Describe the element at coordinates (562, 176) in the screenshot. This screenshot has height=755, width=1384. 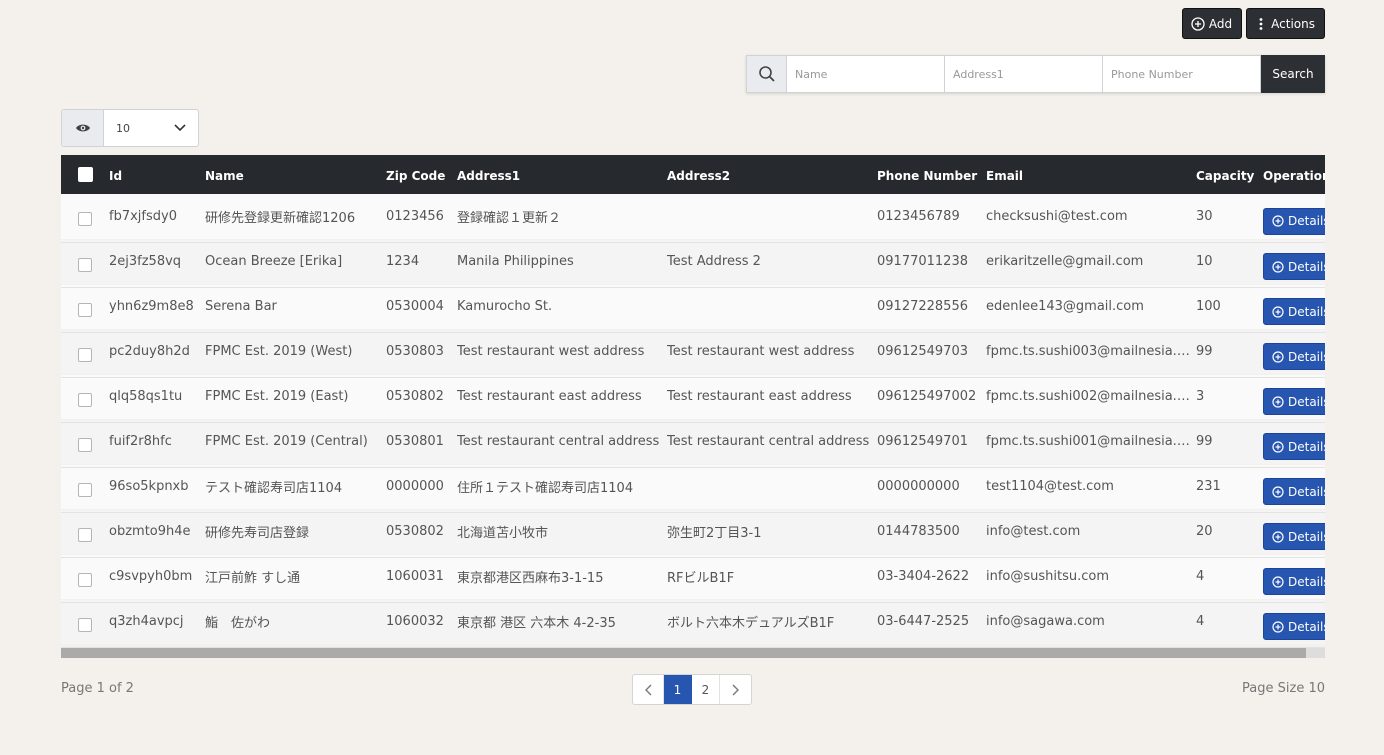
I see `column-header-address1: Address1` at that location.